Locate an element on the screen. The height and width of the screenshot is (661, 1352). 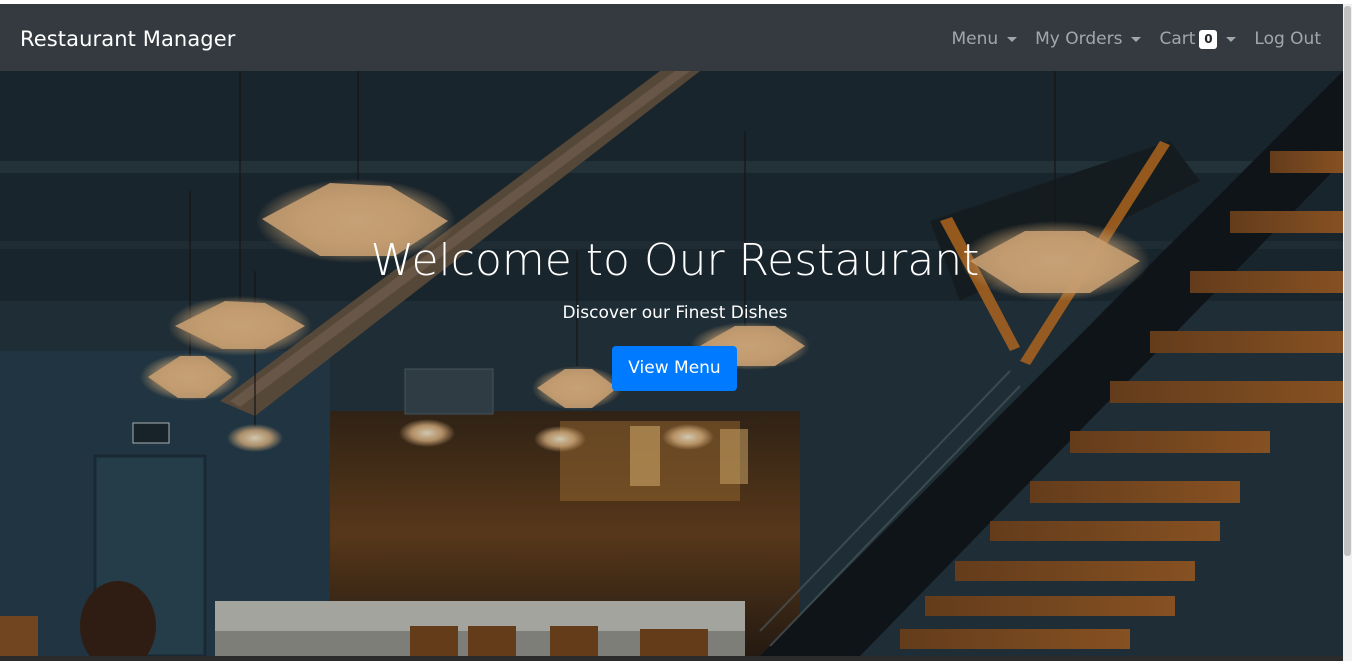
scrollbar-thumb is located at coordinates (1347, 281).